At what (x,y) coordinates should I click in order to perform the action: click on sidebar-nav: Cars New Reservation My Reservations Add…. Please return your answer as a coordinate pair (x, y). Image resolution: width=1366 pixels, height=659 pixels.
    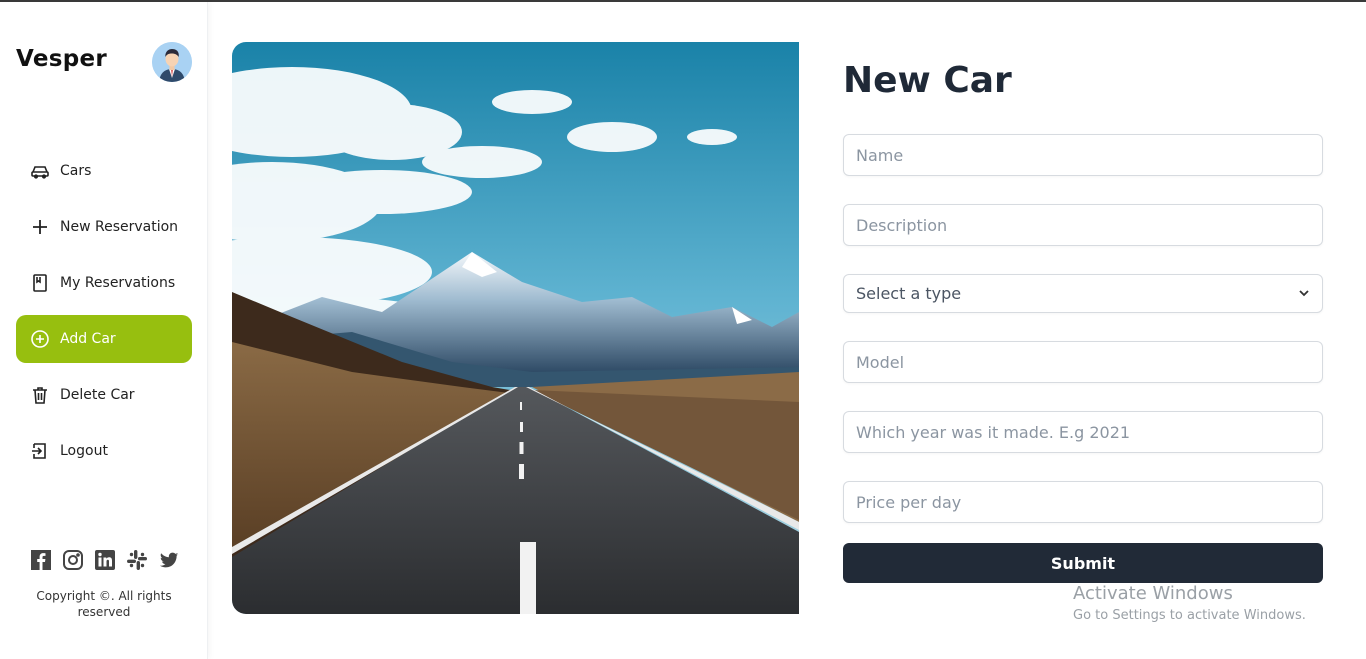
    Looking at the image, I should click on (104, 315).